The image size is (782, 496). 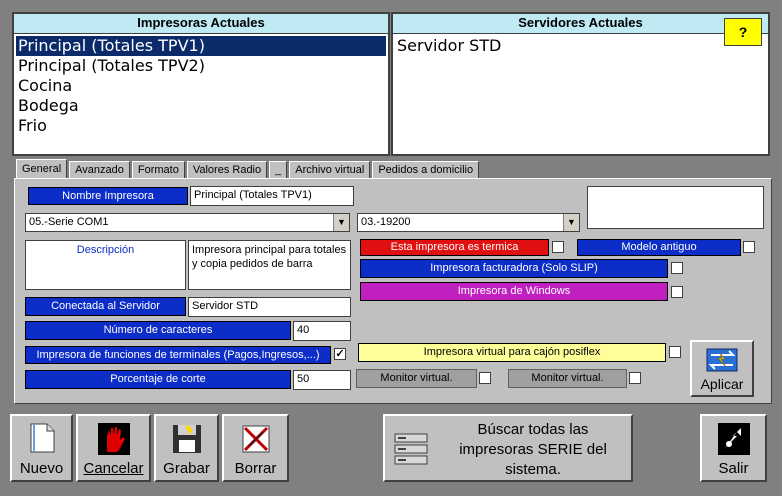 I want to click on baud-select-value: 03.-19200, so click(x=386, y=222).